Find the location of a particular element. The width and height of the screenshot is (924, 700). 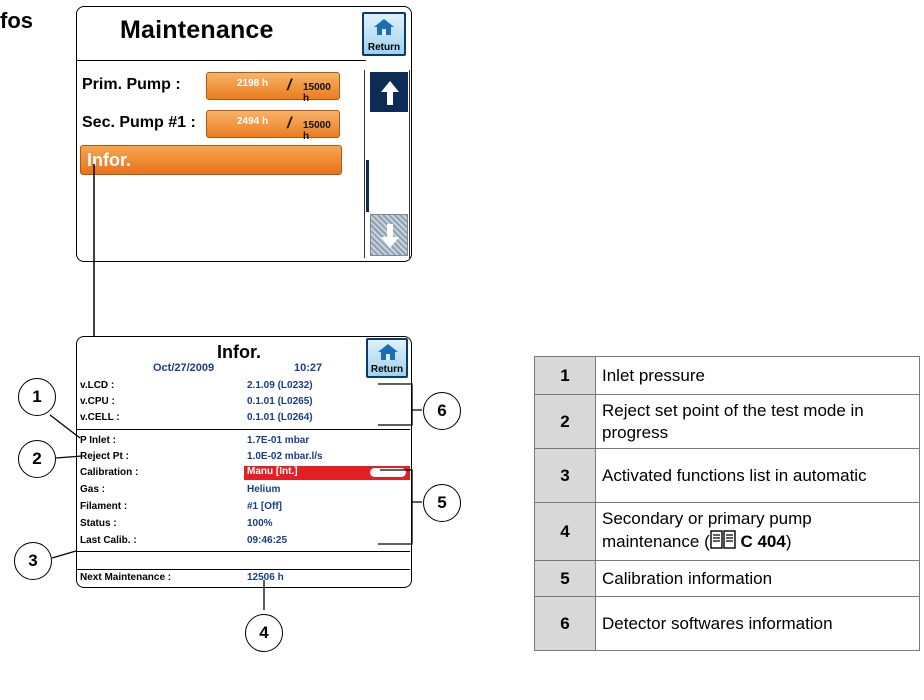

legend-number: 6 is located at coordinates (565, 623).